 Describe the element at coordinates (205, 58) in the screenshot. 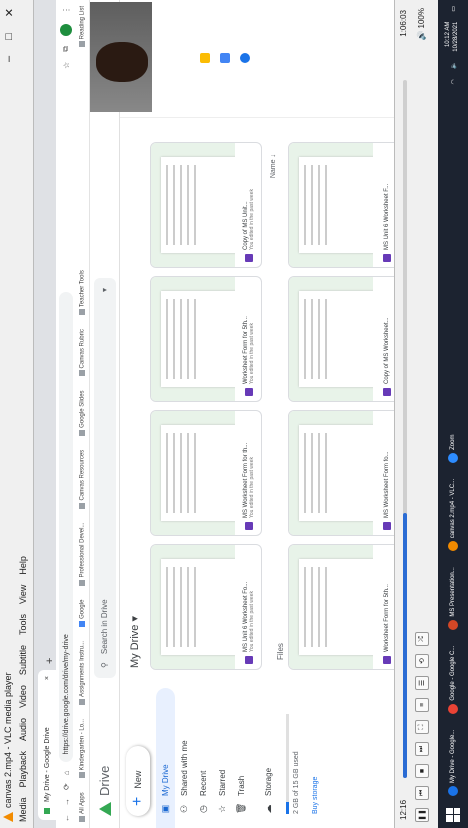

I see `keep-icon` at that location.